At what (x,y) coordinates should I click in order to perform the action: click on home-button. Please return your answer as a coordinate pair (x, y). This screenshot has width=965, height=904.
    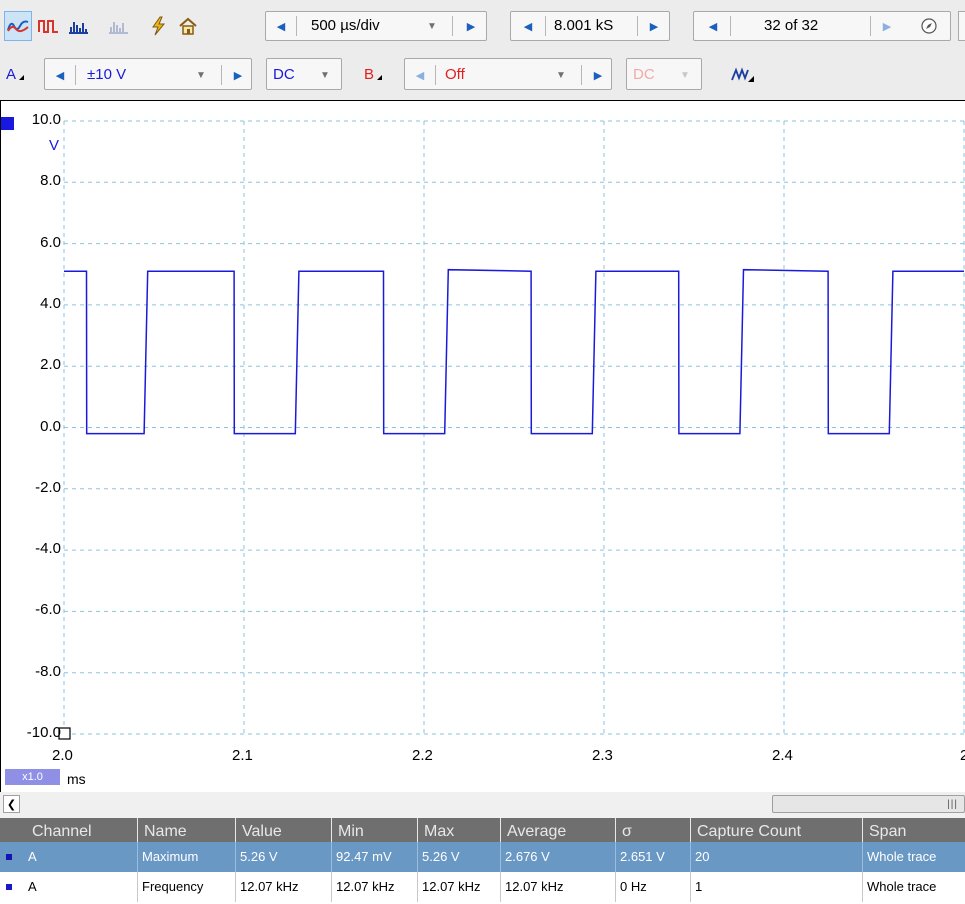
    Looking at the image, I should click on (188, 26).